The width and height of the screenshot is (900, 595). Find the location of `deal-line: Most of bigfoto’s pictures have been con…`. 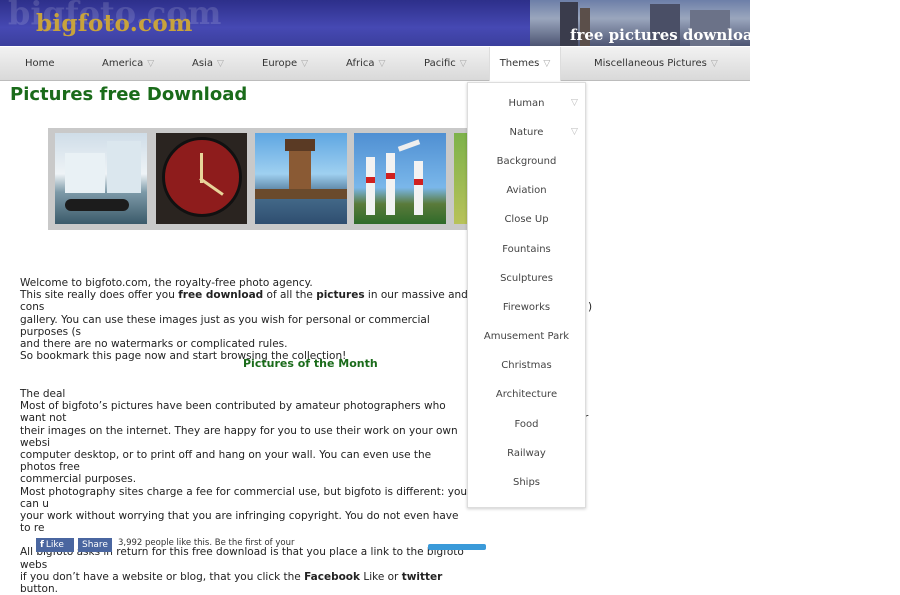

deal-line: Most of bigfoto’s pictures have been con… is located at coordinates (233, 412).